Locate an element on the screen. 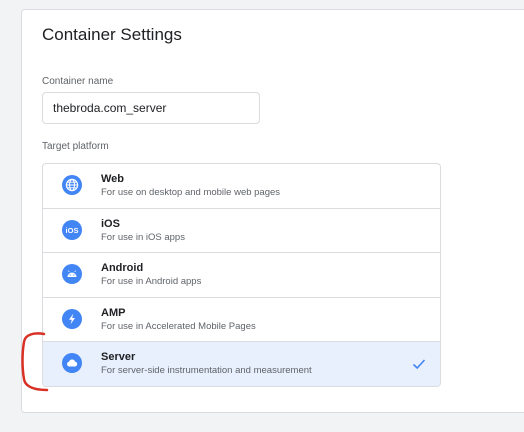 Image resolution: width=524 pixels, height=432 pixels. android-icon is located at coordinates (72, 274).